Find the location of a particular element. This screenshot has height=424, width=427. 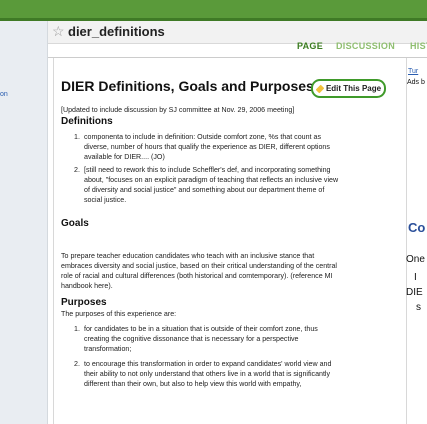

list-line: available for DIER.... (JO) is located at coordinates (124, 157).